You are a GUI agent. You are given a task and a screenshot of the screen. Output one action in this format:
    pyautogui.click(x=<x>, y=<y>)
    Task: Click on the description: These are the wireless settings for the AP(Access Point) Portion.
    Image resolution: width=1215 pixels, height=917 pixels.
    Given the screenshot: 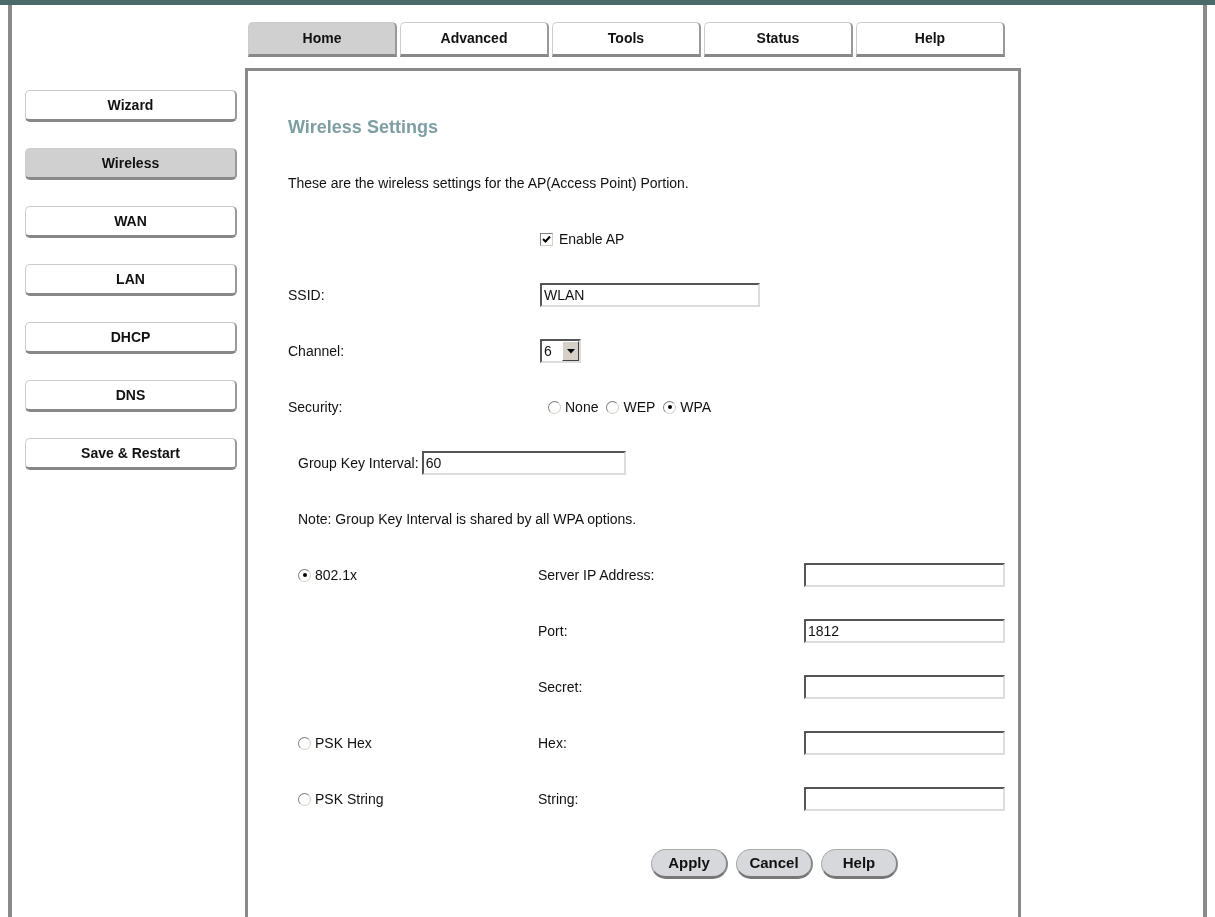 What is the action you would take?
    pyautogui.click(x=488, y=183)
    